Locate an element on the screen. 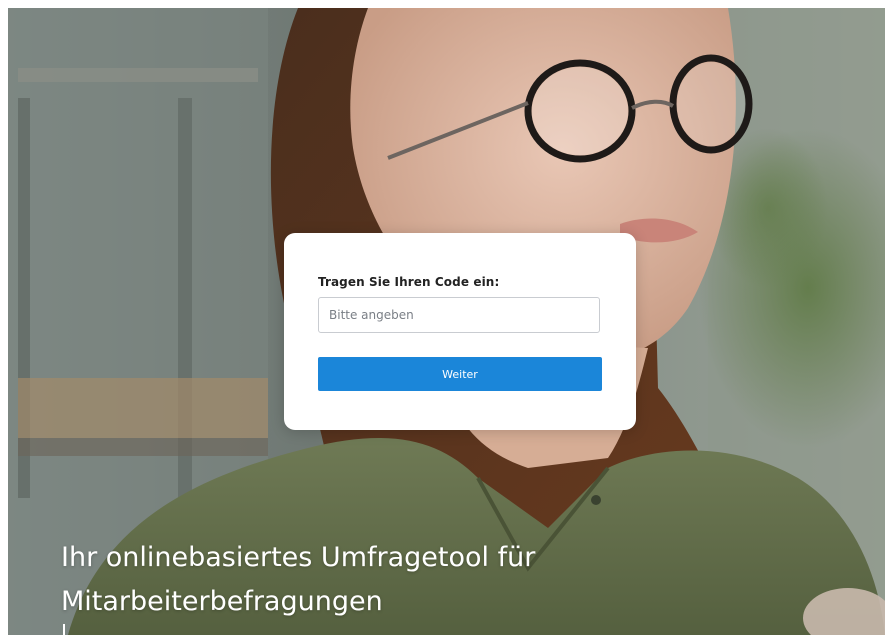 The height and width of the screenshot is (643, 893). continue-button: Weiter is located at coordinates (460, 374).